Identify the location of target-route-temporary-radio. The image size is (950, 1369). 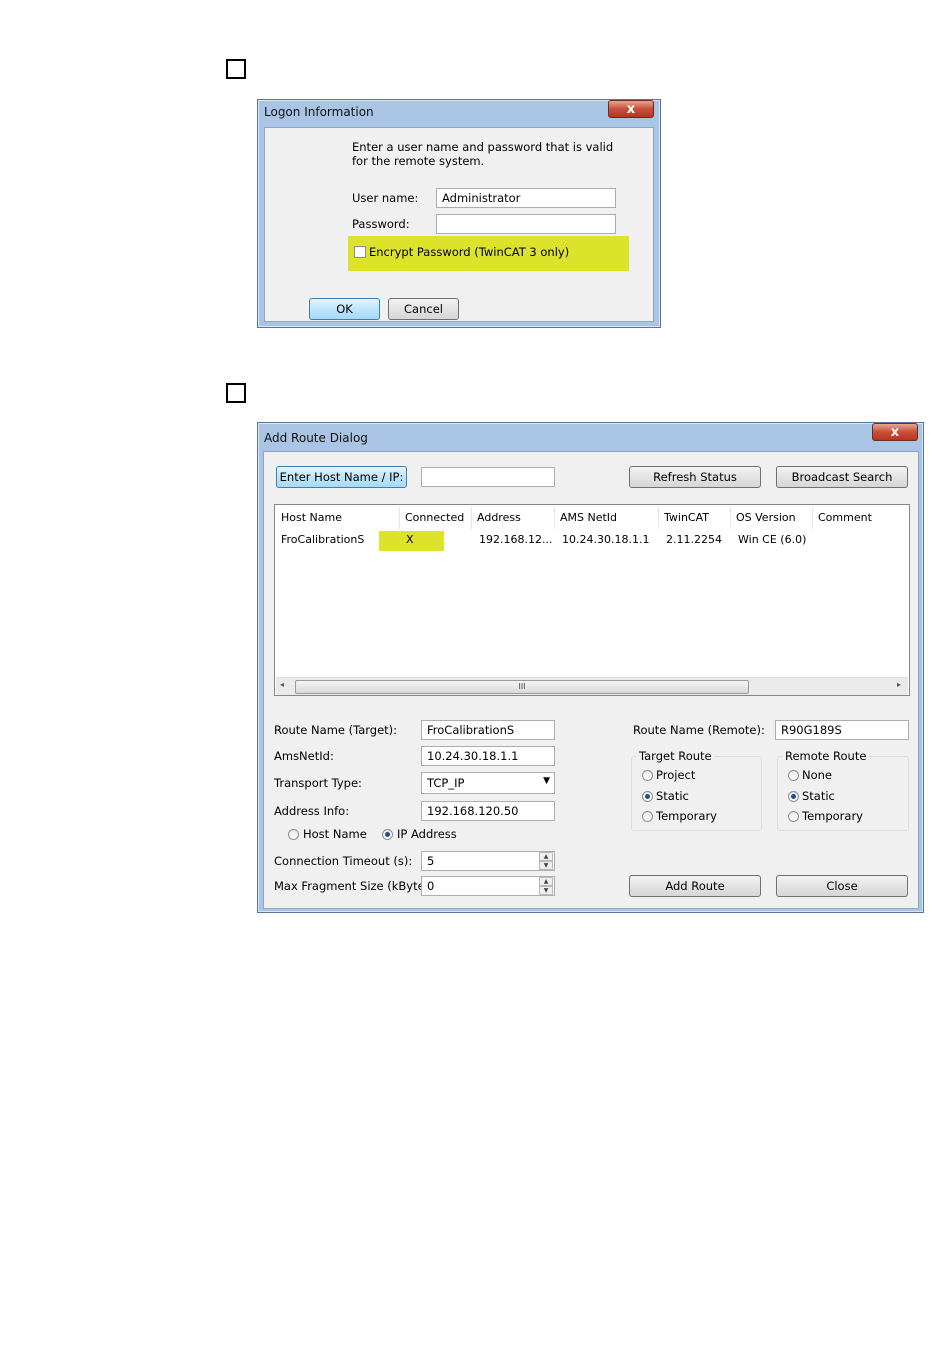
(647, 816).